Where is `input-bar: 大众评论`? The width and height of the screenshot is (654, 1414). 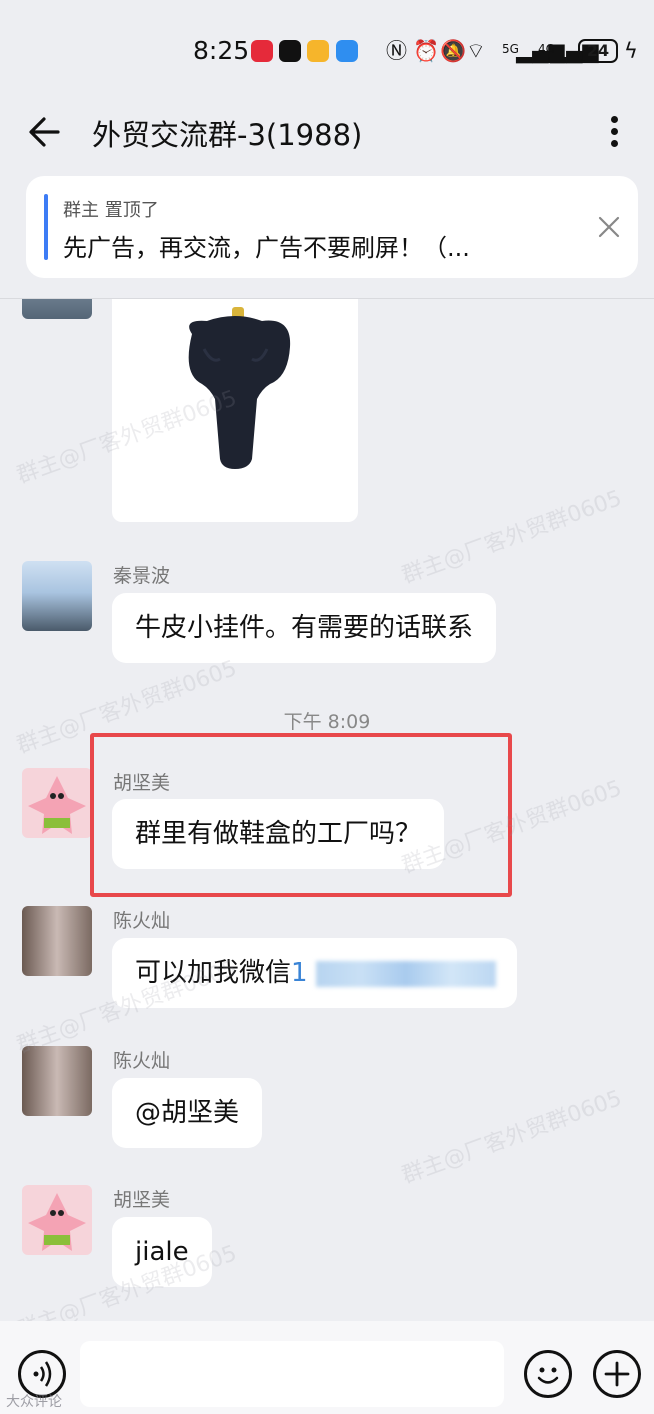 input-bar: 大众评论 is located at coordinates (327, 1367).